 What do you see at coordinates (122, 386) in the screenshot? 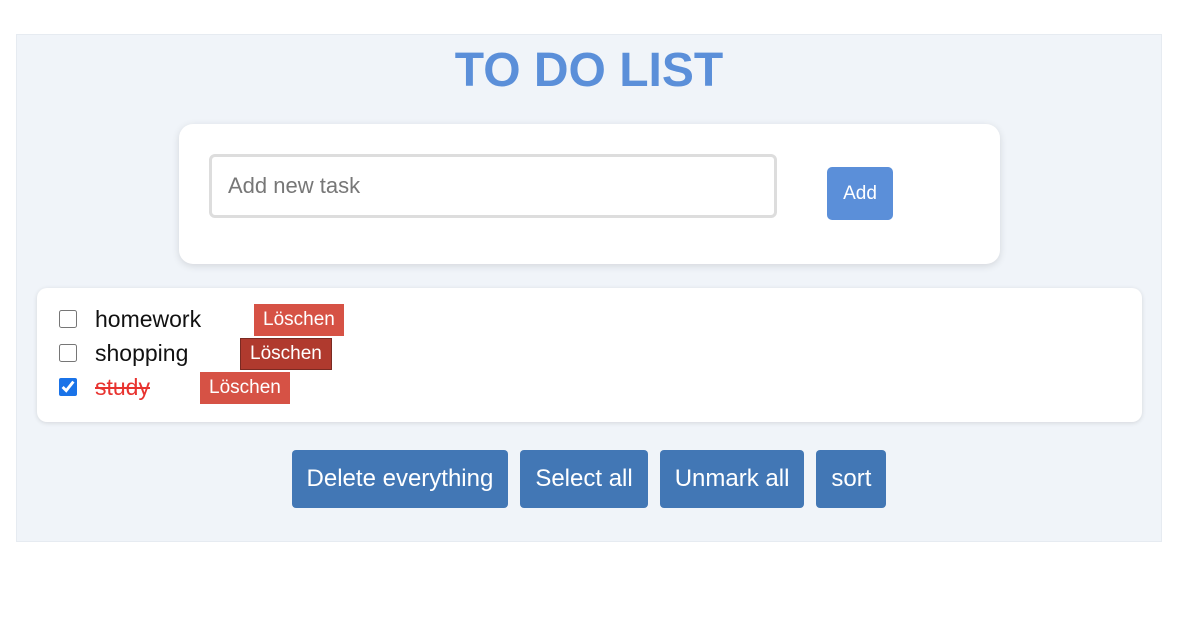
I see `task-label: study` at bounding box center [122, 386].